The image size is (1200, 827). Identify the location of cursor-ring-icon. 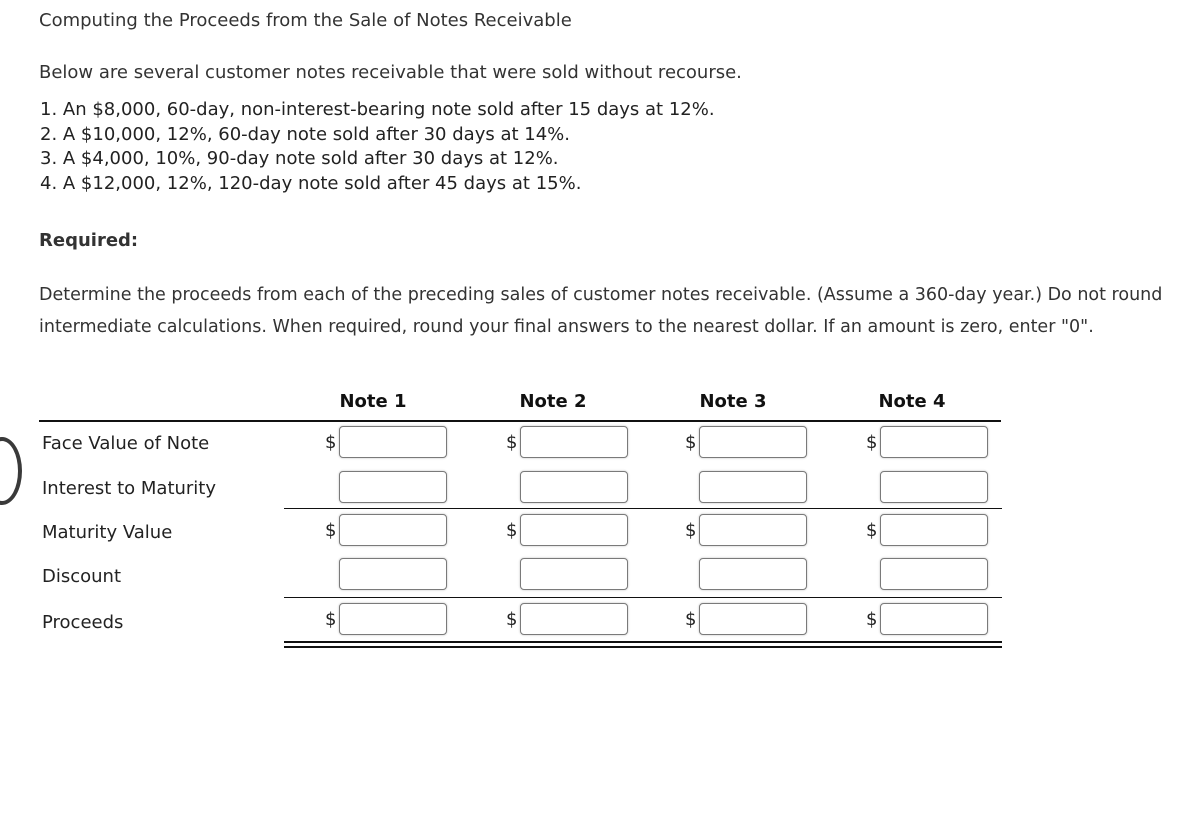
(11, 471).